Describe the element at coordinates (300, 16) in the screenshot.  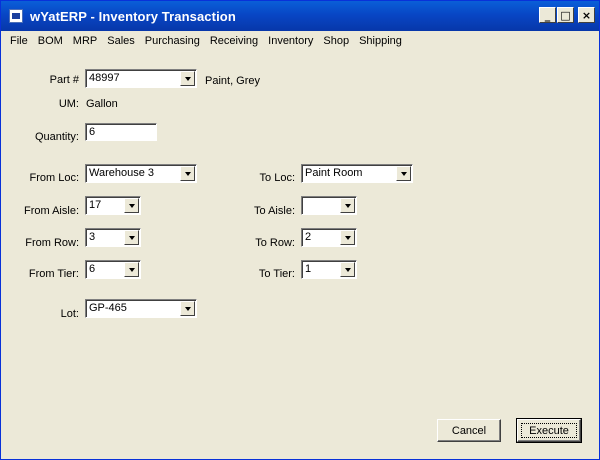
I see `title-bar: wYatERP - Inventory Transaction _ □ ×` at that location.